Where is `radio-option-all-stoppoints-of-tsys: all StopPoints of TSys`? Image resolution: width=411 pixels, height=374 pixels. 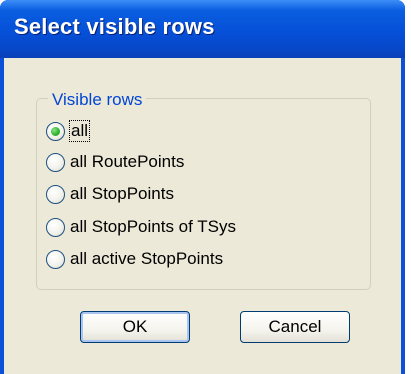 radio-option-all-stoppoints-of-tsys: all StopPoints of TSys is located at coordinates (141, 227).